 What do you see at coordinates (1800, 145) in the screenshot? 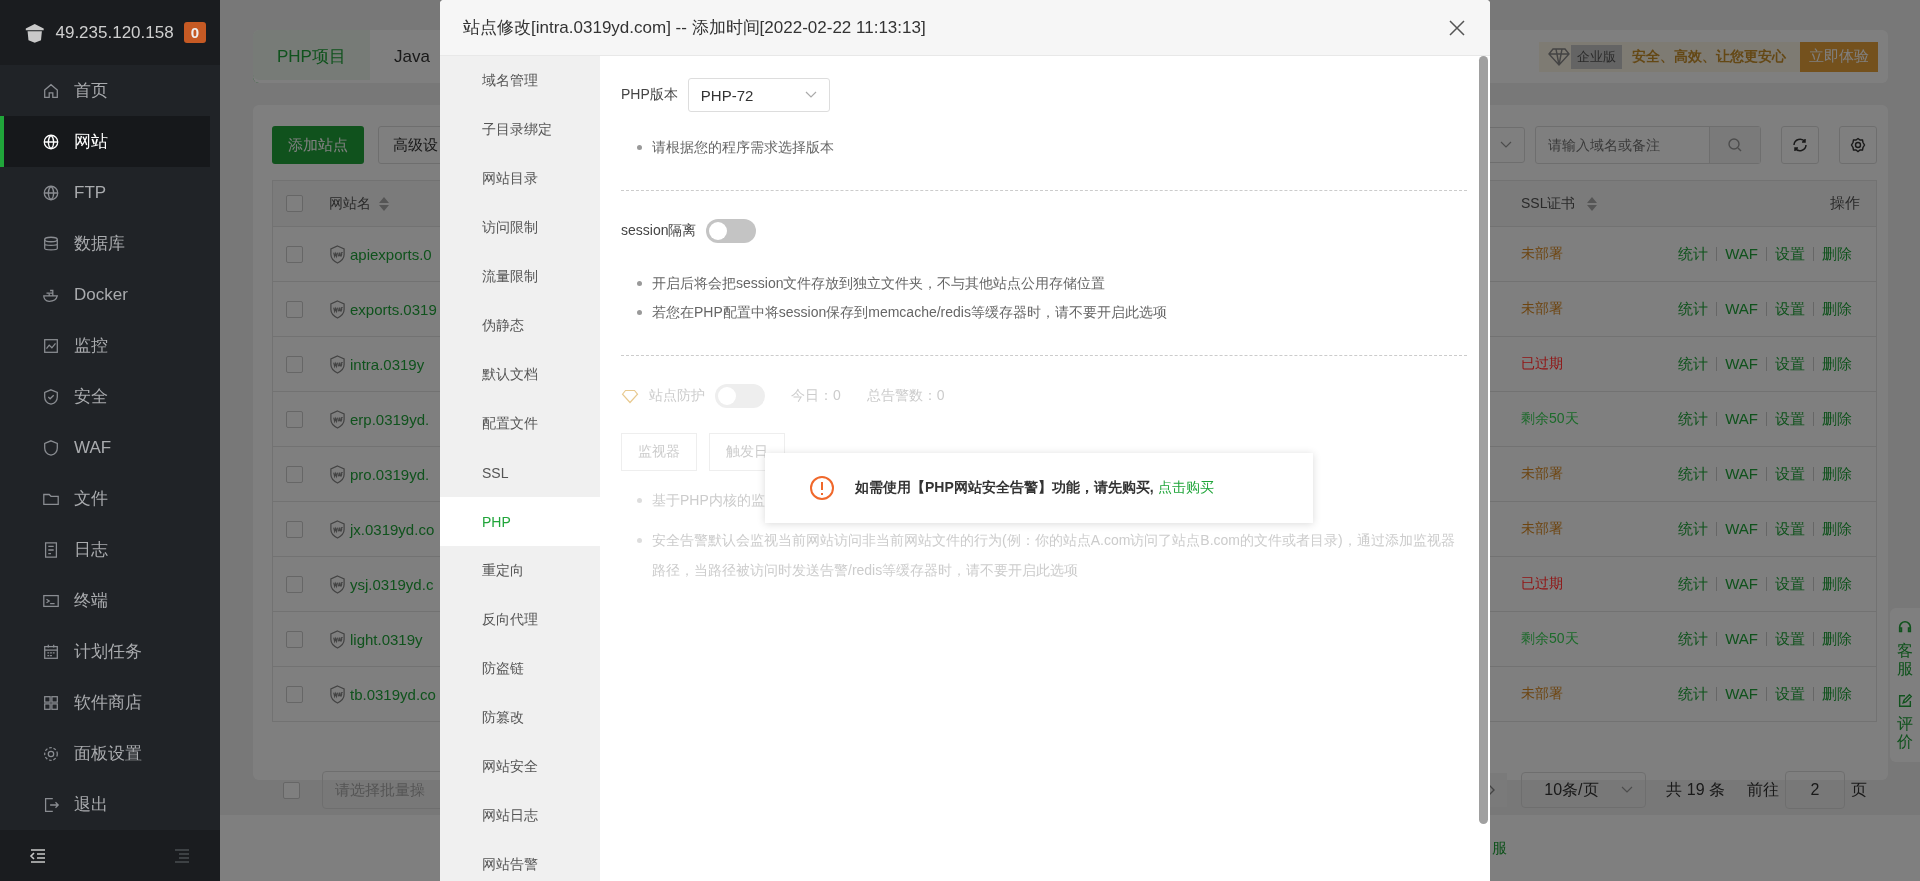
I see `refresh-button` at bounding box center [1800, 145].